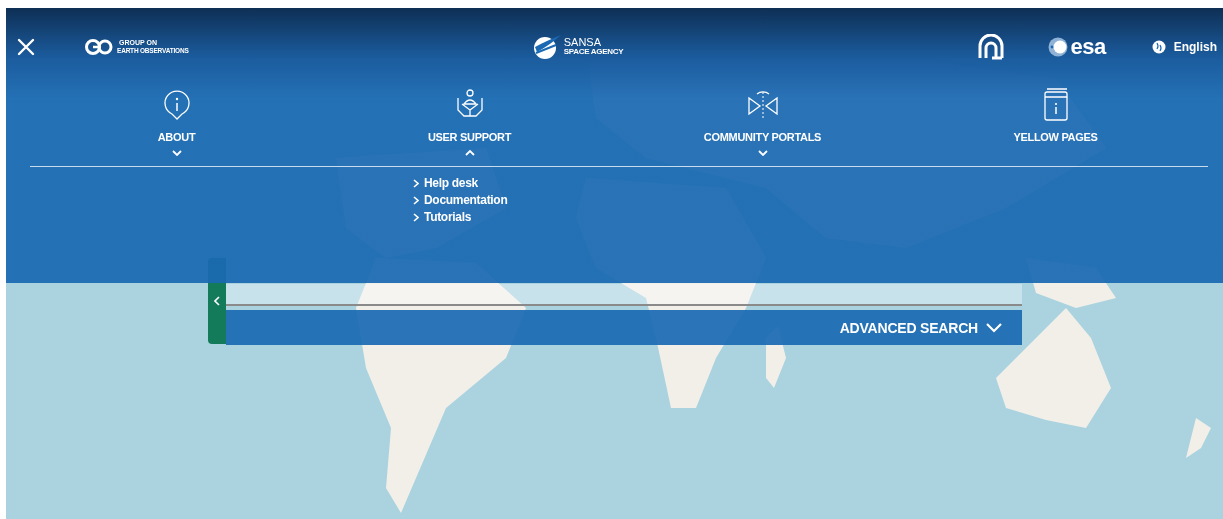 The height and width of the screenshot is (519, 1223). I want to click on logo-text: SPACE AGENCY, so click(593, 52).